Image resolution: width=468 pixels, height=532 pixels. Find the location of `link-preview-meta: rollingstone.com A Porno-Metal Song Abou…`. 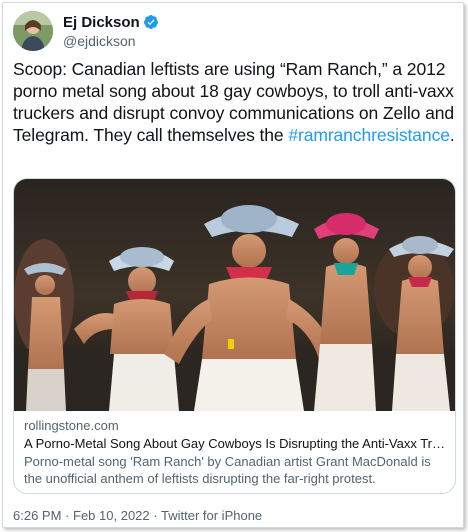

link-preview-meta: rollingstone.com A Porno-Metal Song Abou… is located at coordinates (236, 452).